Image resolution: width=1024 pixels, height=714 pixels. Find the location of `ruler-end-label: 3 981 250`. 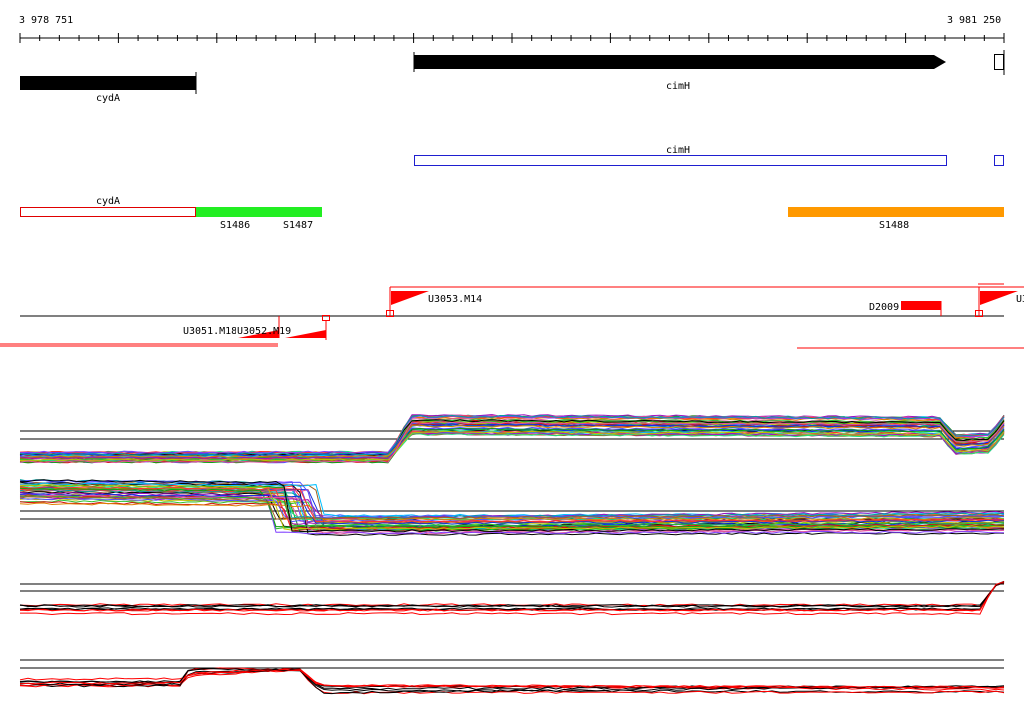

ruler-end-label: 3 981 250 is located at coordinates (974, 20).